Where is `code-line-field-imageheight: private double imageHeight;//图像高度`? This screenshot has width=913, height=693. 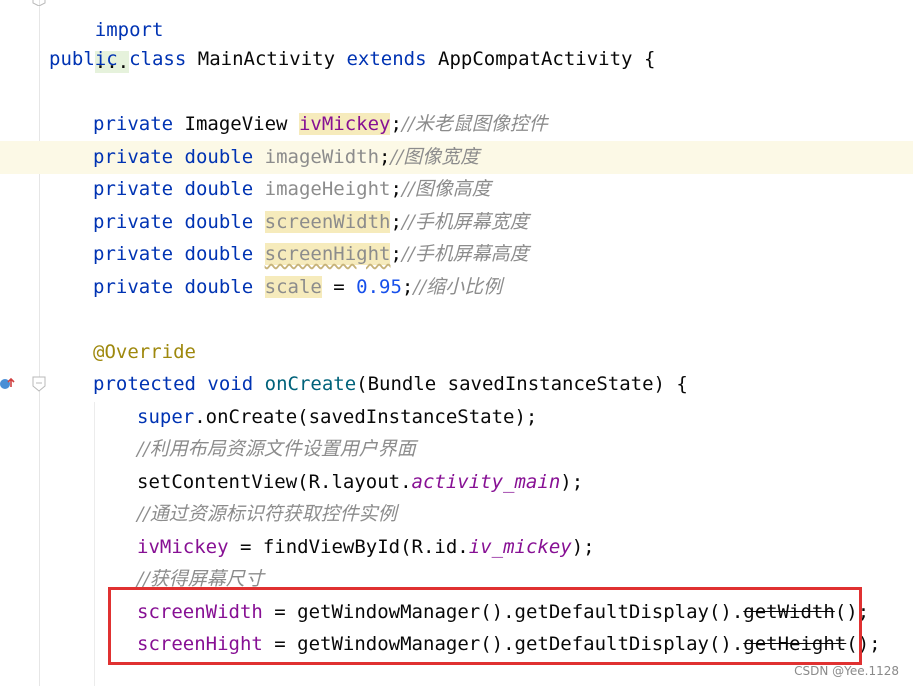
code-line-field-imageheight: private double imageHeight;//图像高度 is located at coordinates (456, 189).